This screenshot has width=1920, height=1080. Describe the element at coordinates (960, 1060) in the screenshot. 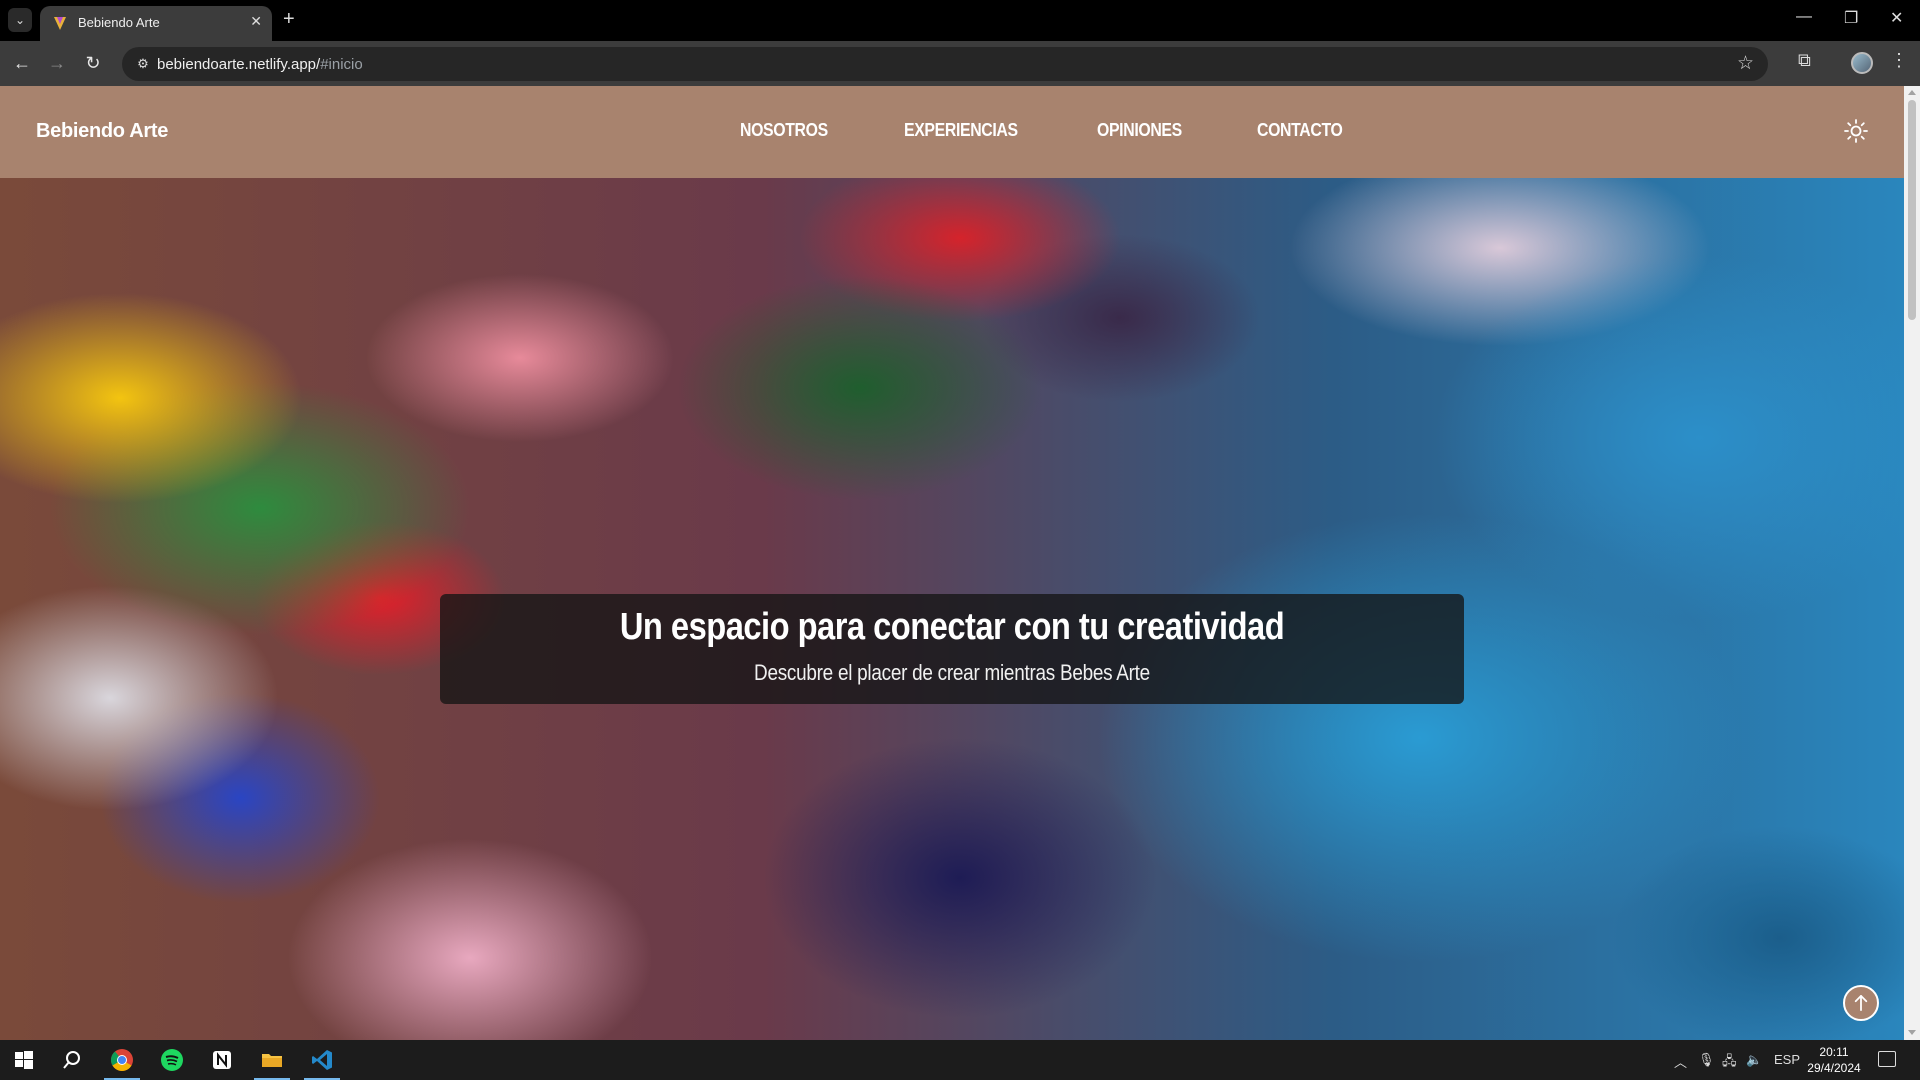

I see `windows-taskbar: ︿ 🎙 🖧 🔈 ESP 20:11 29/4/2024` at that location.